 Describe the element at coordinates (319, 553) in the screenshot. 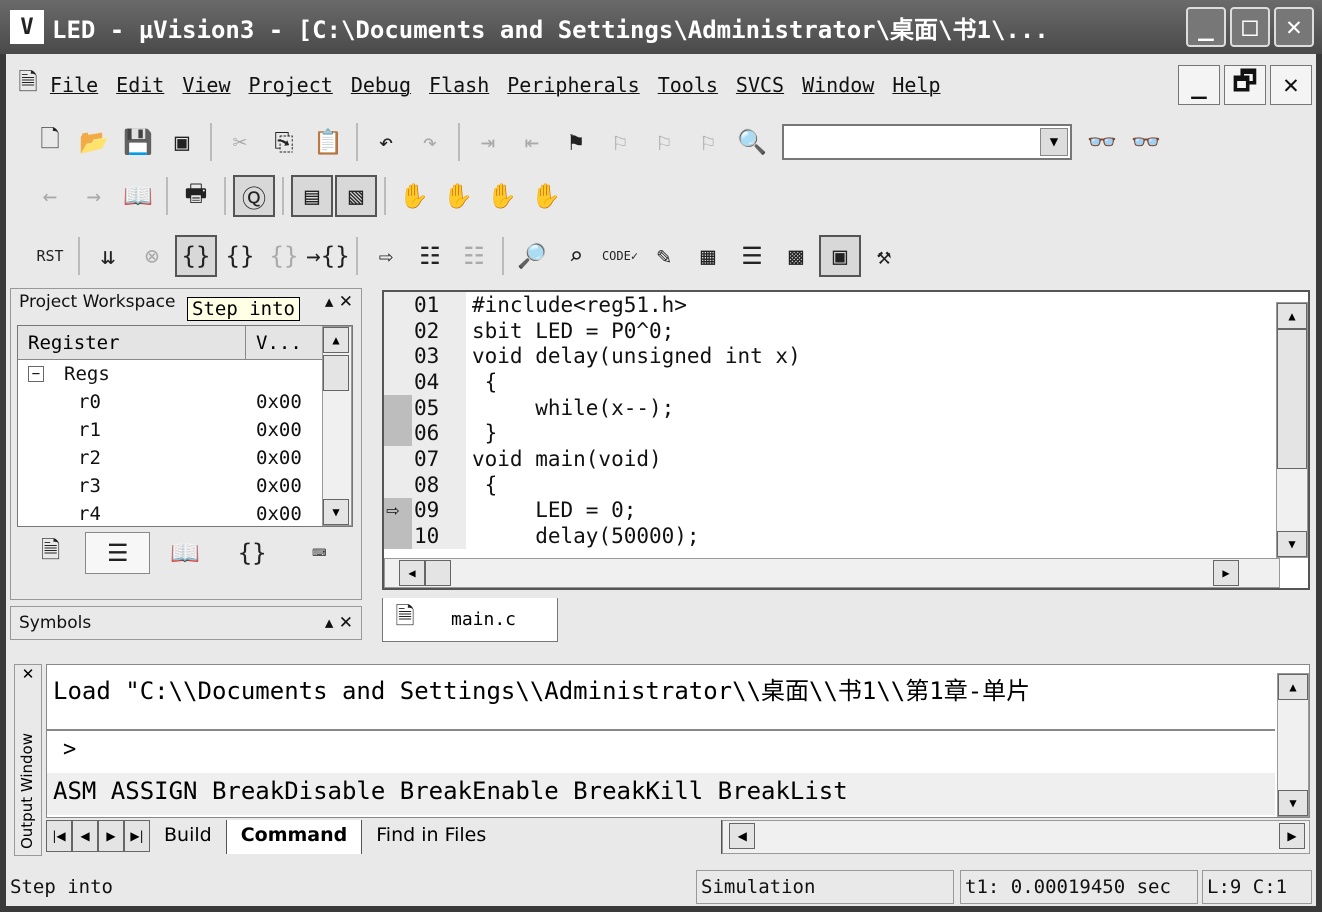

I see `templates-tab-icon: ⌨` at that location.